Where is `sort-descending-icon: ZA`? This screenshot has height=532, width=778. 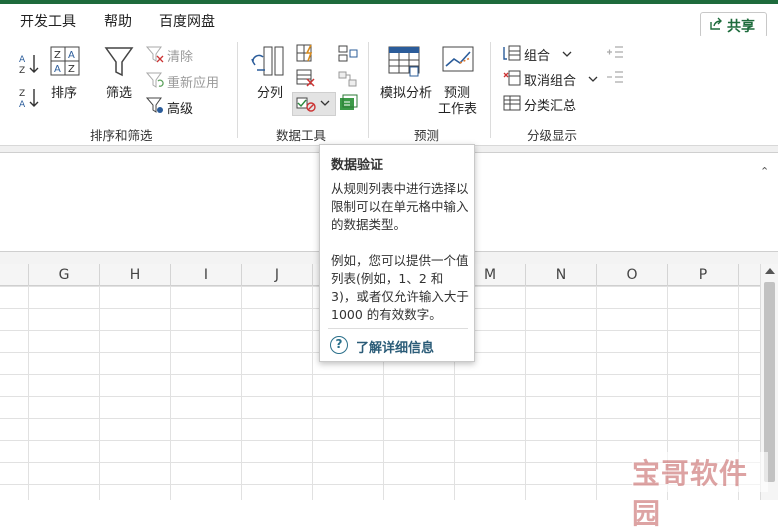
sort-descending-icon: ZA is located at coordinates (29, 98).